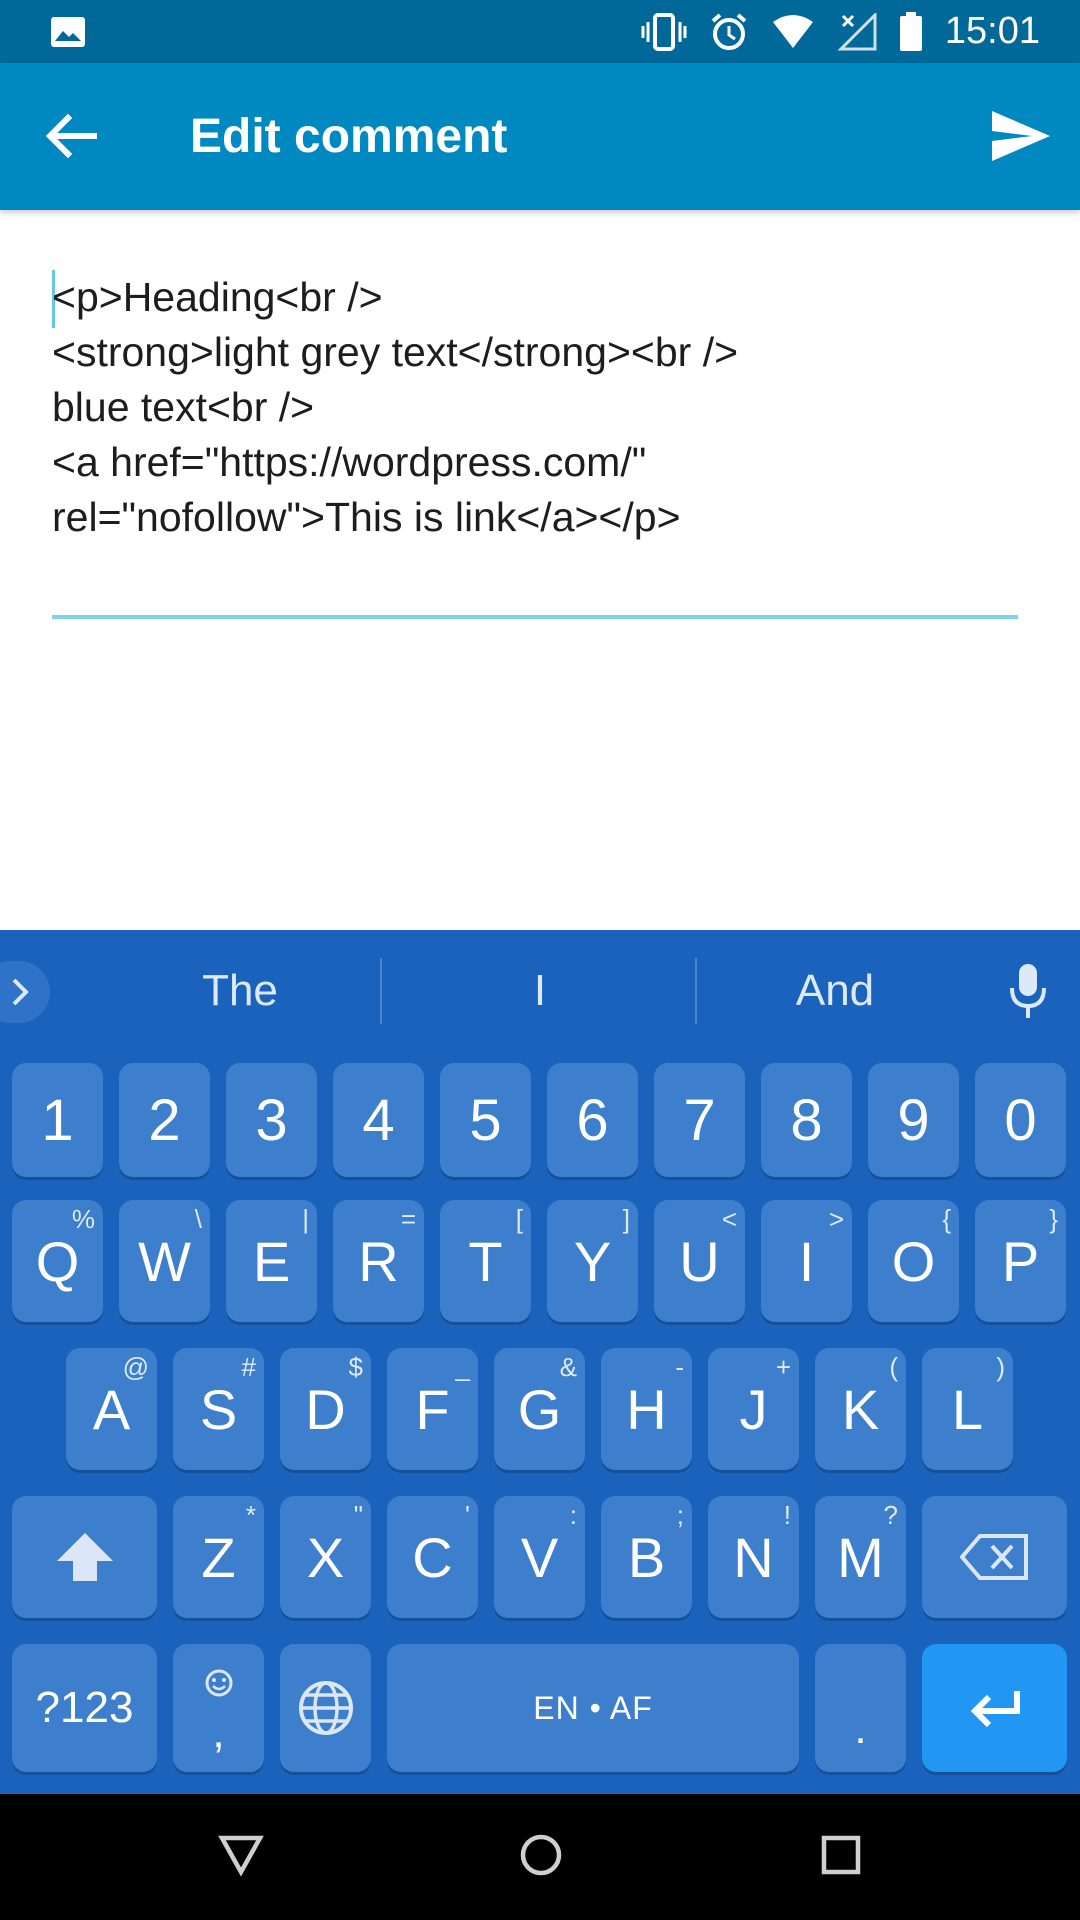  I want to click on key-6: 6, so click(592, 1120).